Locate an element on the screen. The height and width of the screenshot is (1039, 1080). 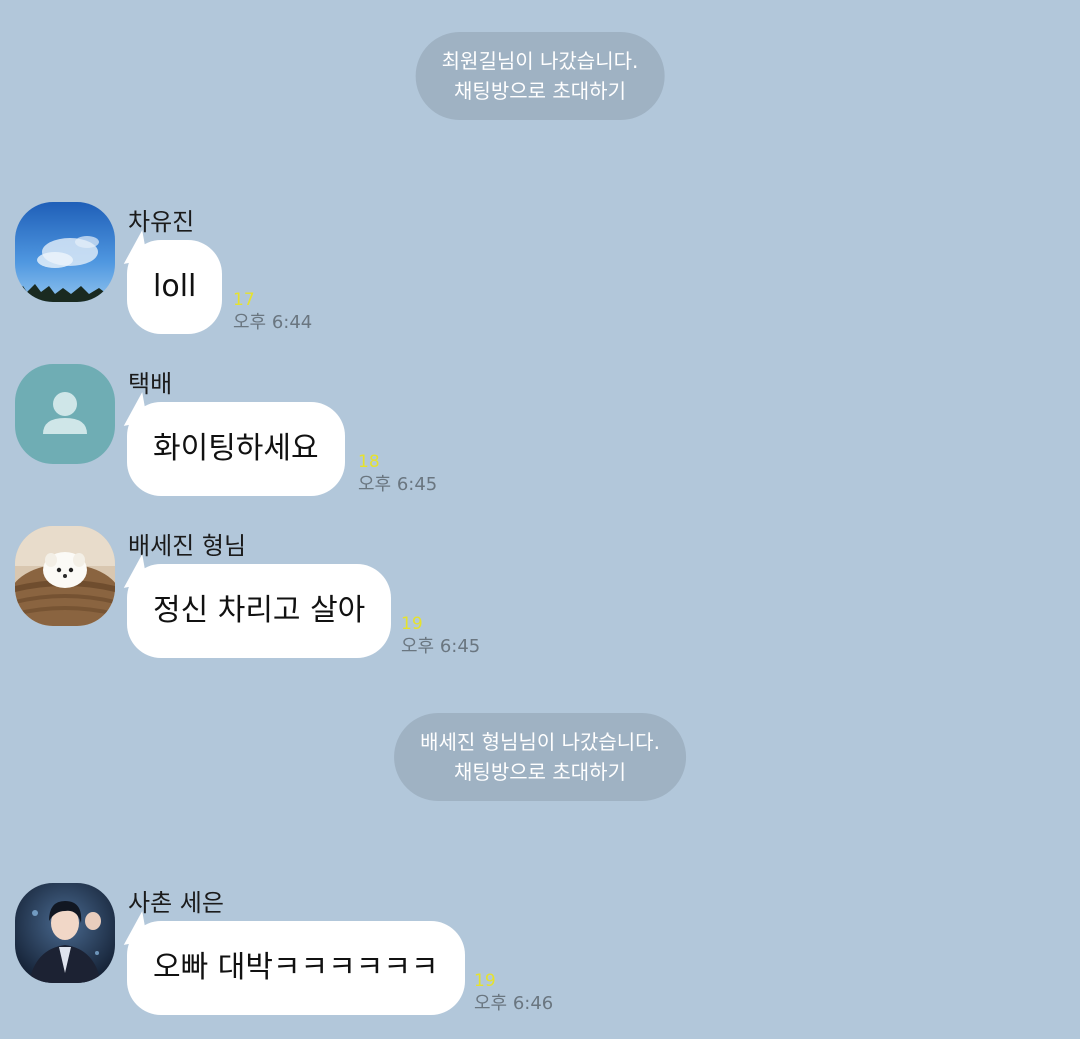
message-bubble: 오빠 대박ㅋㅋㅋㅋㅋㅋ is located at coordinates (296, 968).